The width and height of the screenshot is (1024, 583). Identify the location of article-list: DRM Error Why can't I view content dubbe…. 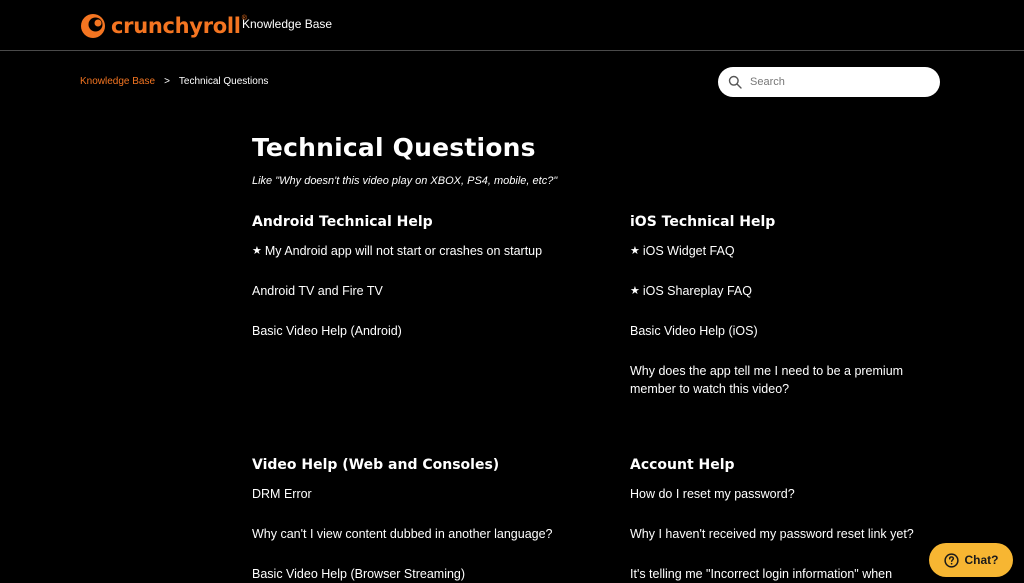
(412, 534).